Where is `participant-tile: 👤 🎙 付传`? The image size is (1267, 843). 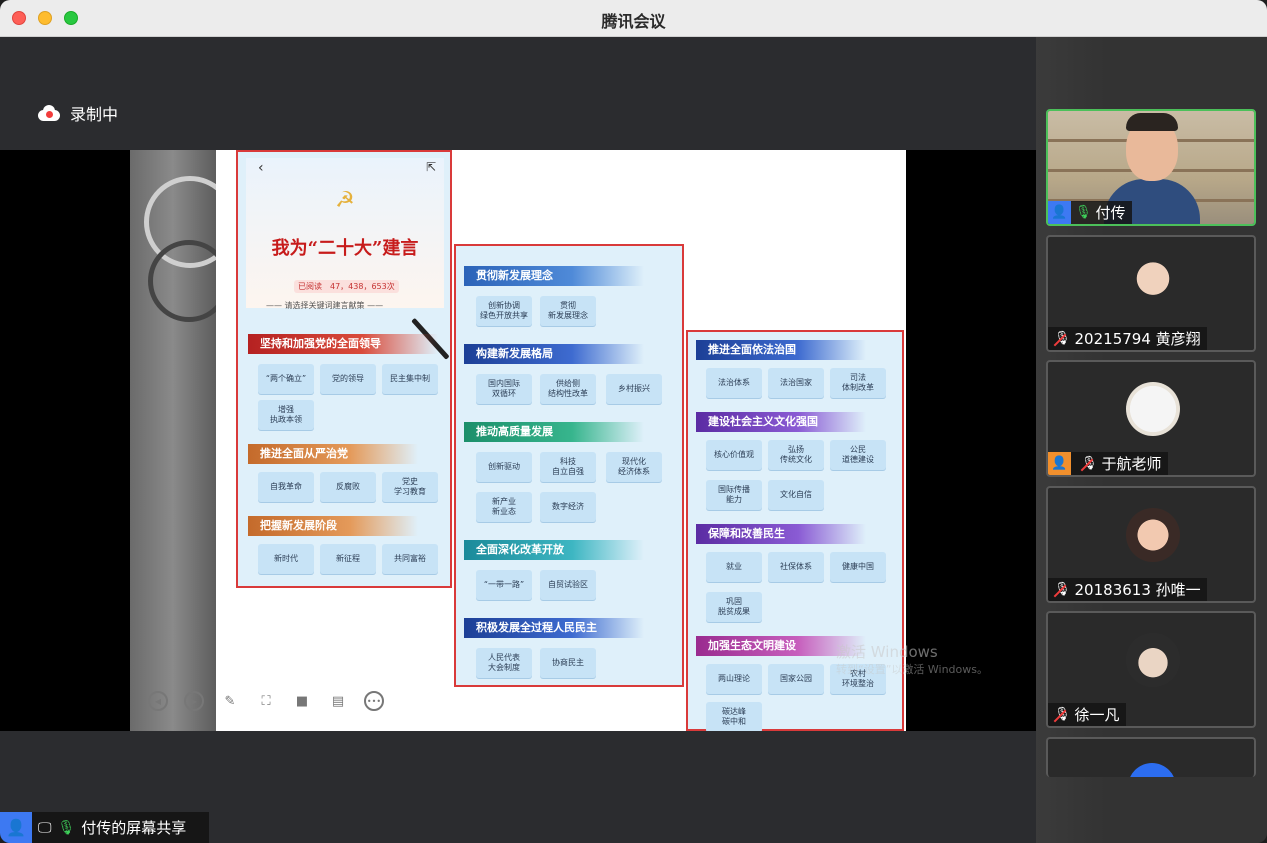
participant-tile: 👤 🎙 付传 is located at coordinates (1151, 167).